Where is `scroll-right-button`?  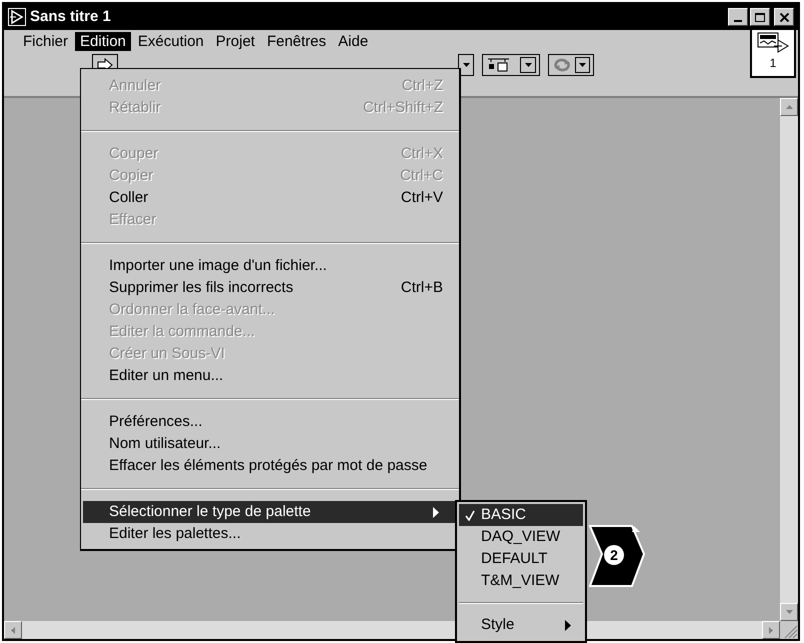 scroll-right-button is located at coordinates (771, 630).